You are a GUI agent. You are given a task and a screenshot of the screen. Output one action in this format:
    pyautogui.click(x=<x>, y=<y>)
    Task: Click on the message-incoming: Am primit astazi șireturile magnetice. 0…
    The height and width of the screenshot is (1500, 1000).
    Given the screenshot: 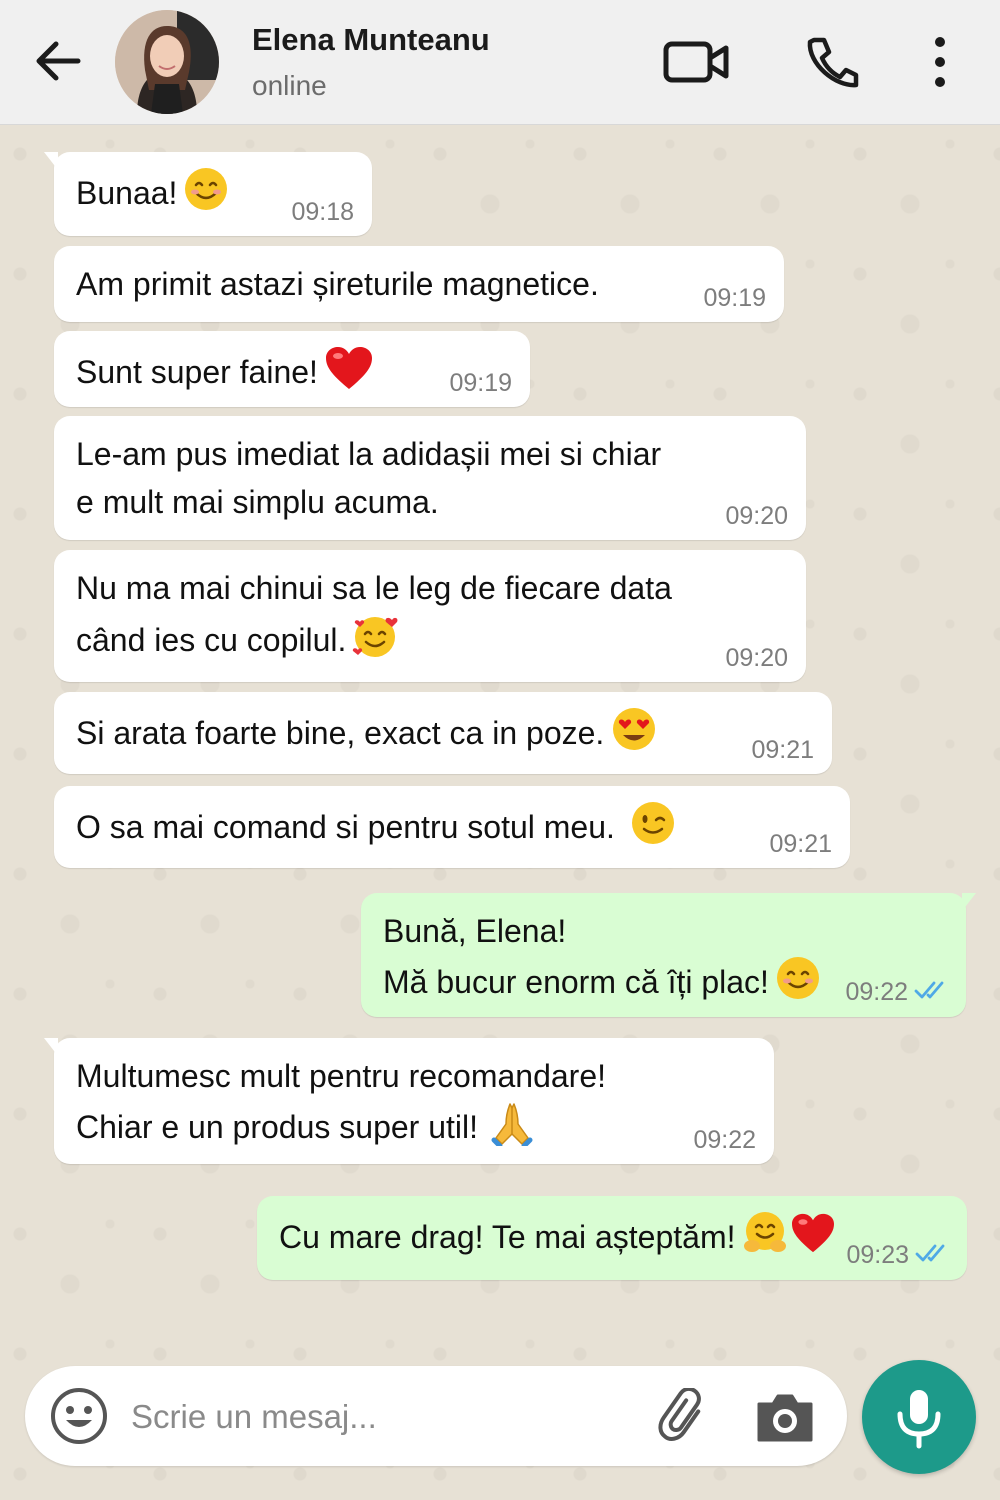 What is the action you would take?
    pyautogui.click(x=419, y=284)
    